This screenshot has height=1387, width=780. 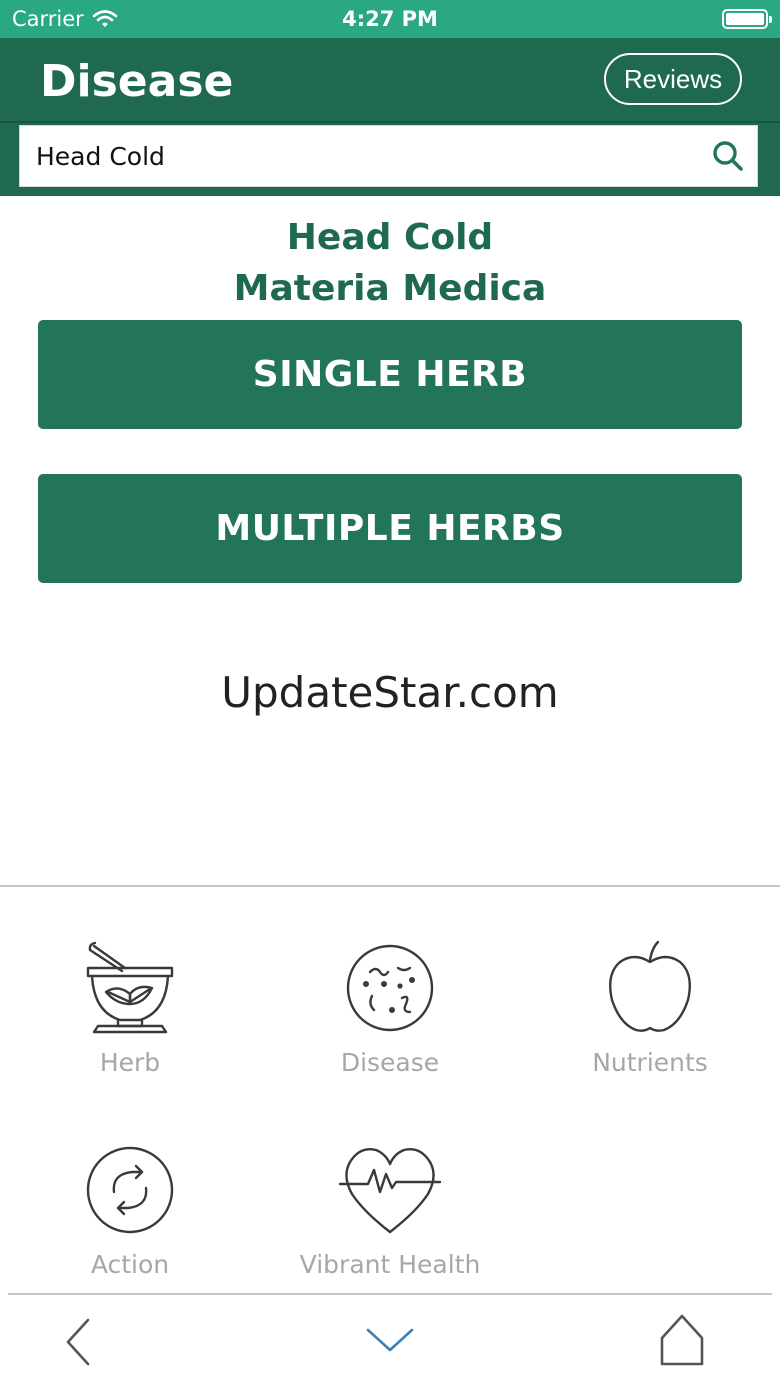 I want to click on status-time: 4:27 PM, so click(x=390, y=19).